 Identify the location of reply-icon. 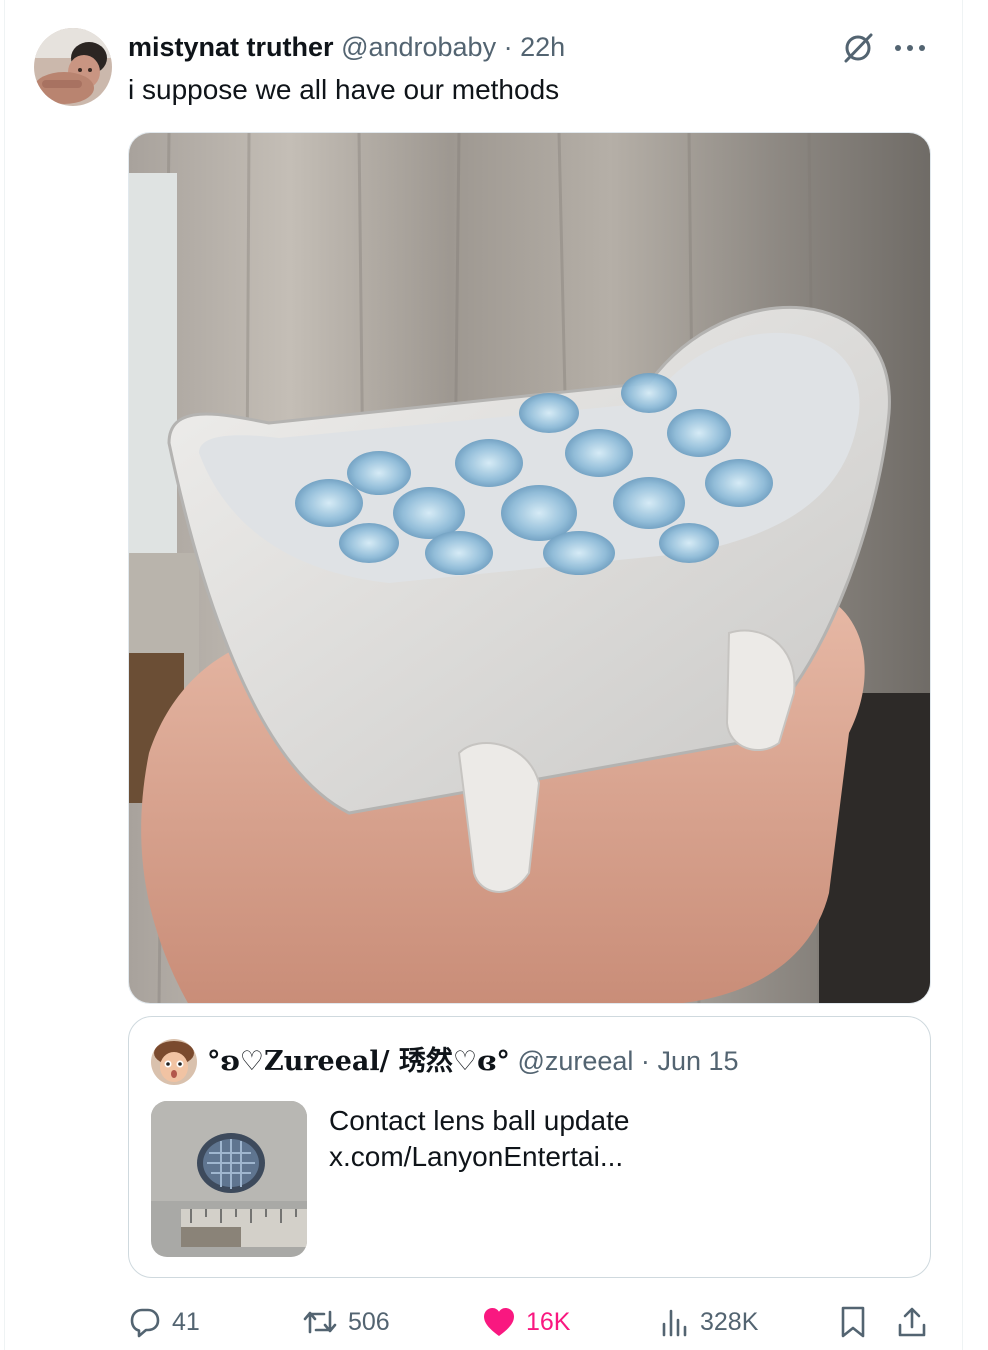
(145, 1323).